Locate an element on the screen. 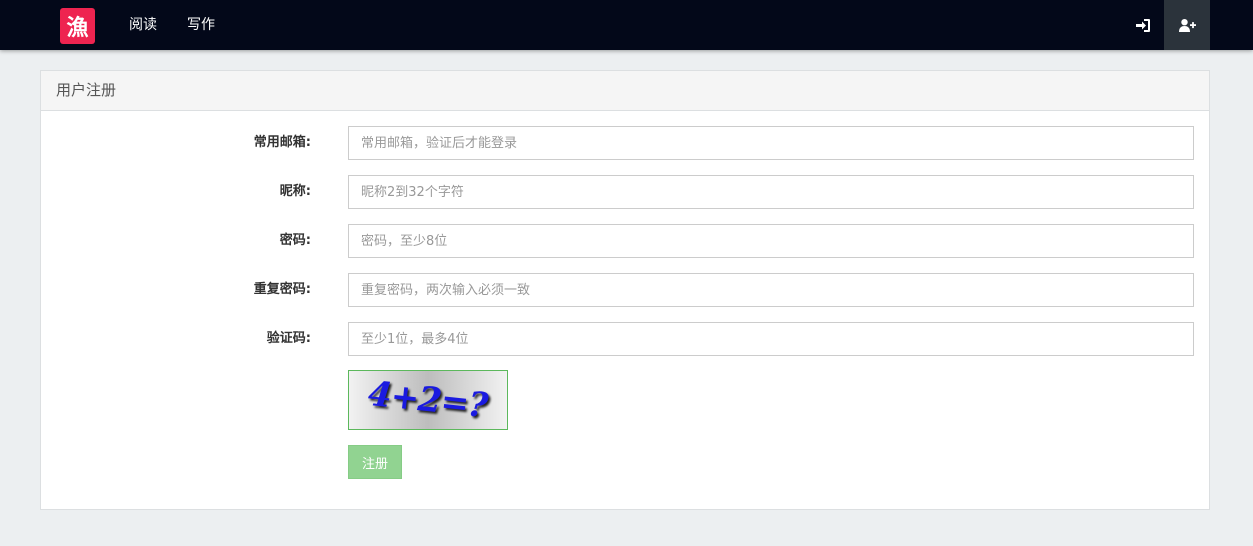 The width and height of the screenshot is (1253, 546). register-button is located at coordinates (1187, 25).